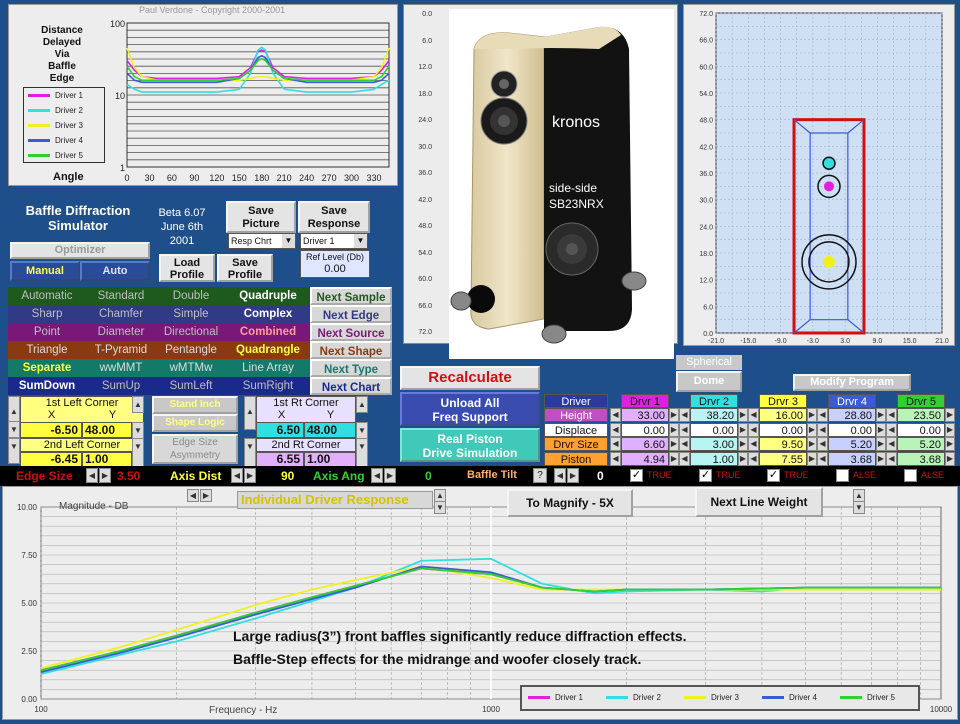 This screenshot has height=724, width=960. What do you see at coordinates (121, 350) in the screenshot?
I see `shape-option: T-Pyramid` at bounding box center [121, 350].